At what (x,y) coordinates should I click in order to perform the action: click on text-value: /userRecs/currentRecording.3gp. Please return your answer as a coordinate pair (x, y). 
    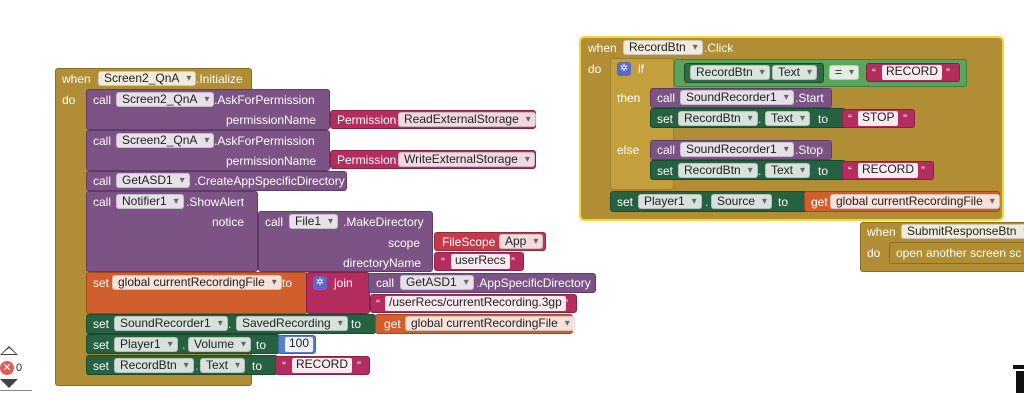
    Looking at the image, I should click on (475, 303).